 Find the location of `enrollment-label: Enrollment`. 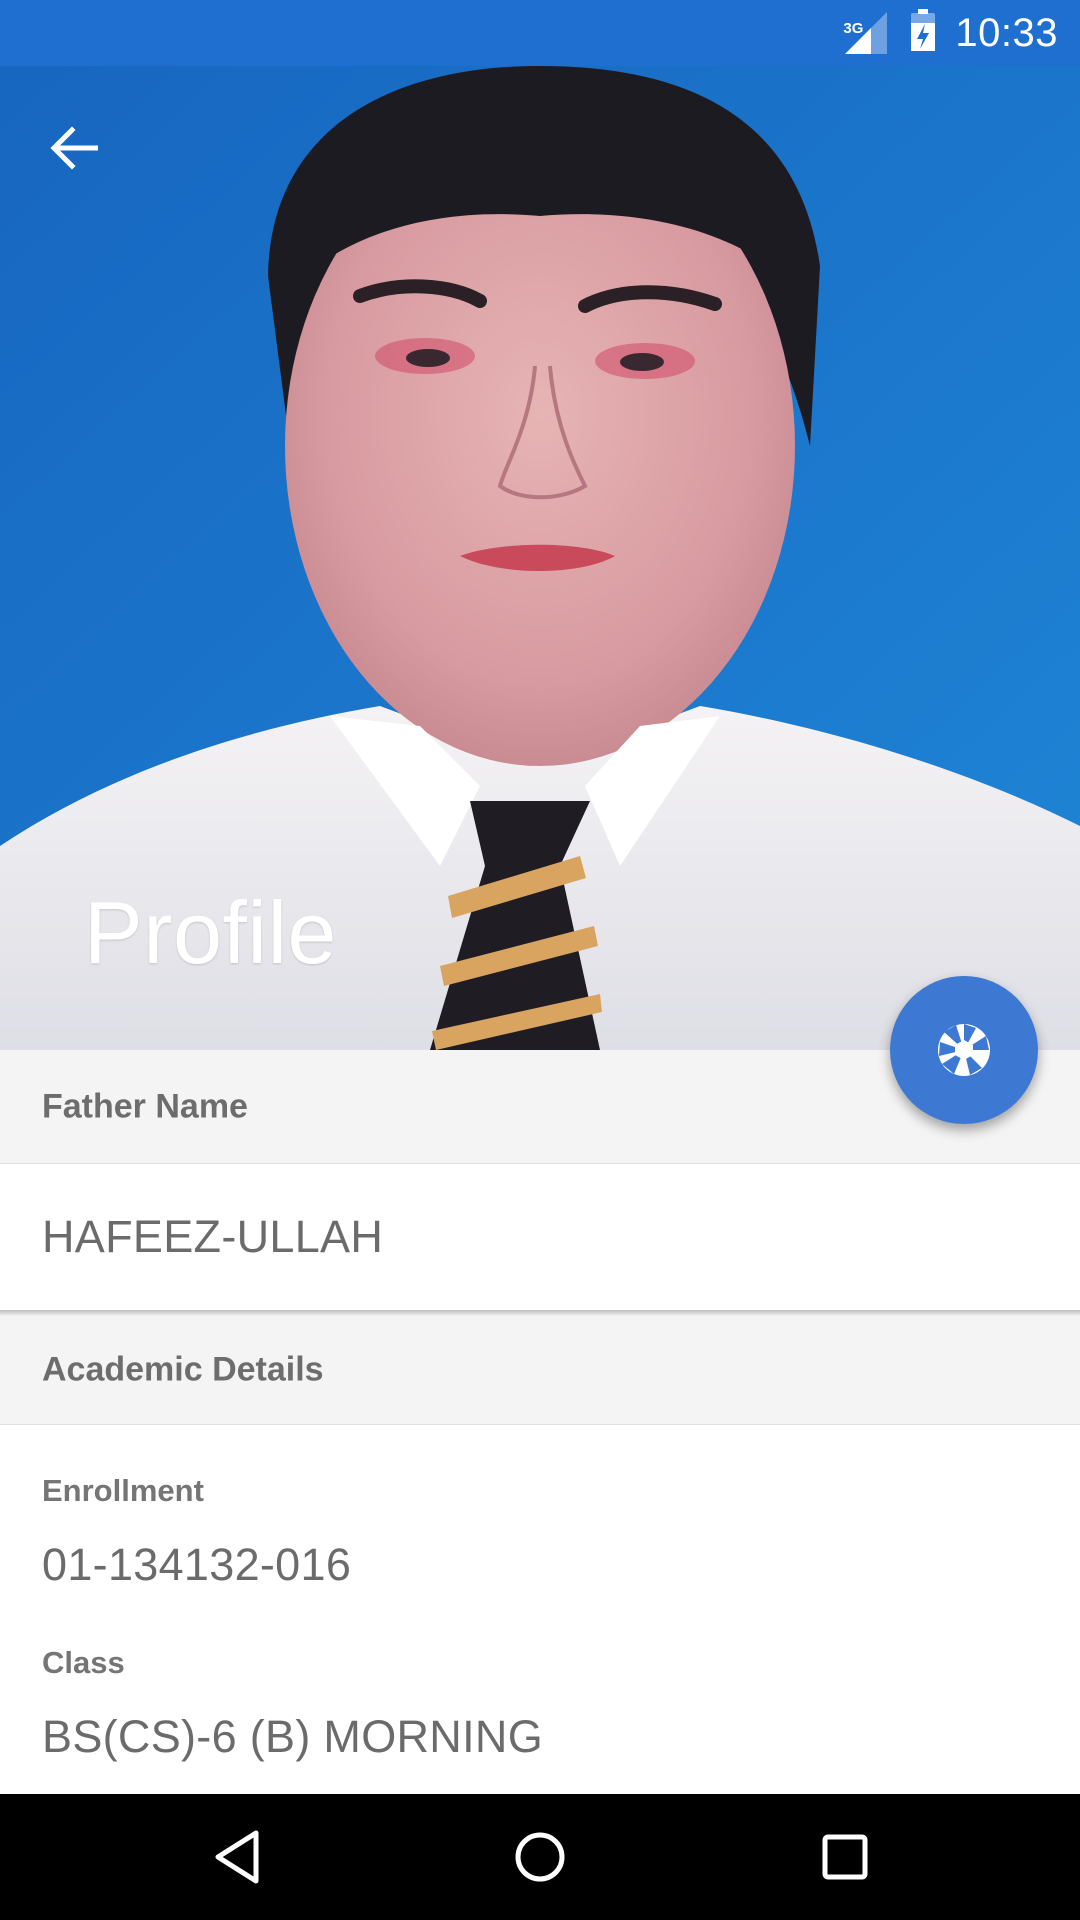

enrollment-label: Enrollment is located at coordinates (123, 1490).